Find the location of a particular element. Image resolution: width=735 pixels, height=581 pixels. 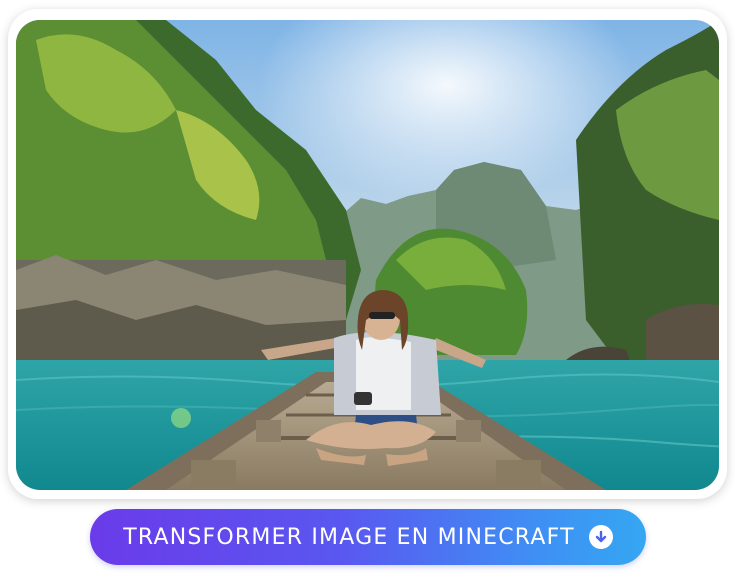

transform-to-minecraft-button: TRANSFORMER IMAGE EN MINECRAFT is located at coordinates (368, 537).